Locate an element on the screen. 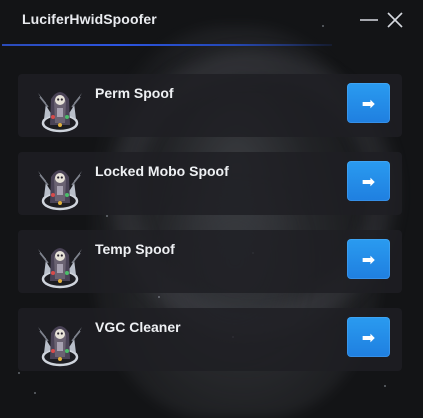  minimize-button is located at coordinates (369, 20).